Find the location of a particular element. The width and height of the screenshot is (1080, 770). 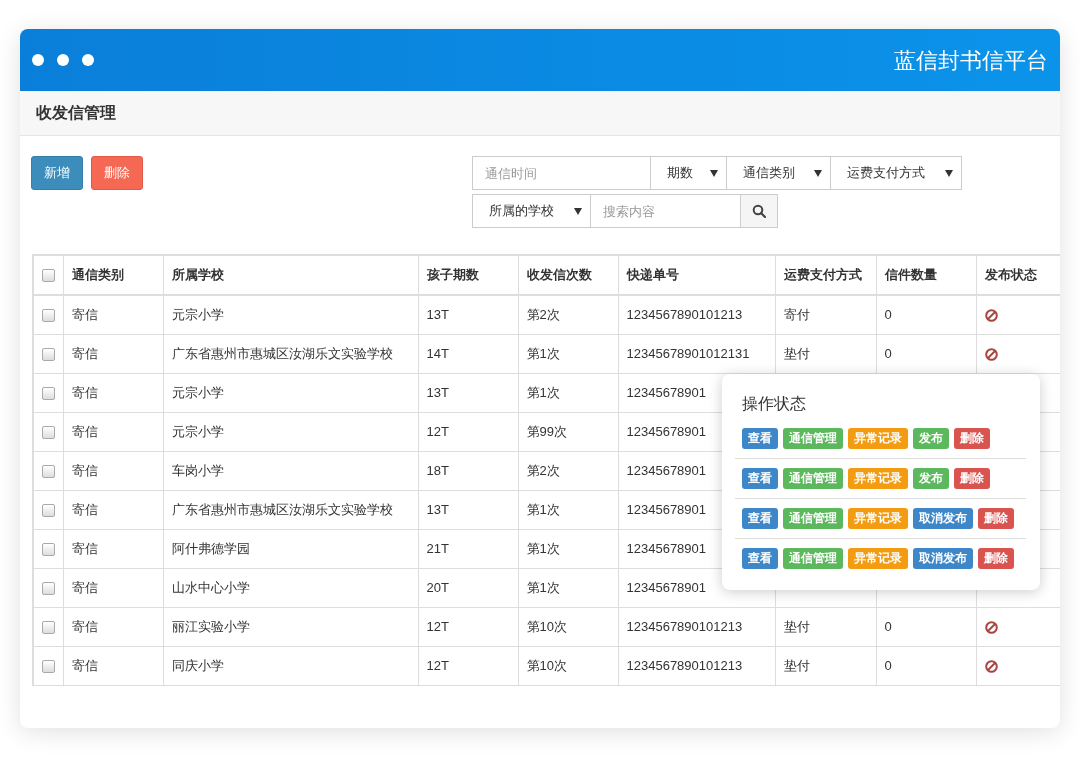

column-header: 所属学校 is located at coordinates (197, 275).